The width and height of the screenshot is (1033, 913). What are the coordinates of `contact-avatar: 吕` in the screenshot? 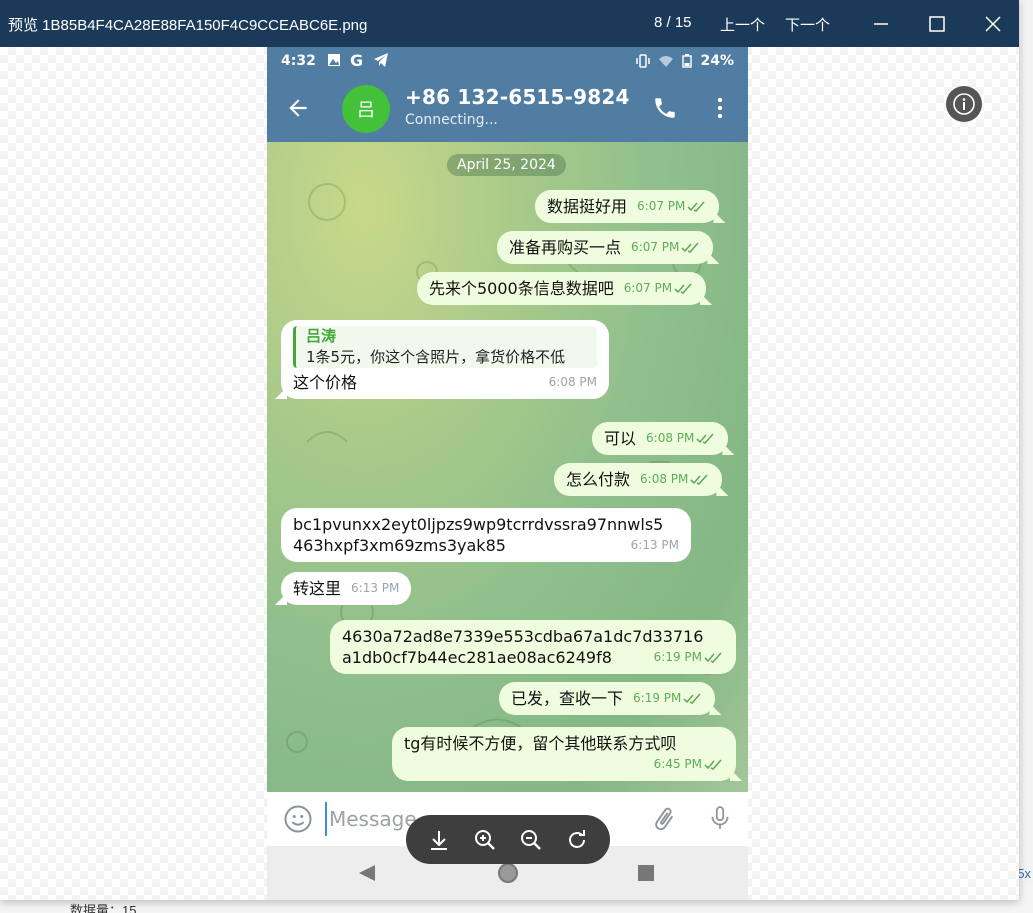 It's located at (366, 109).